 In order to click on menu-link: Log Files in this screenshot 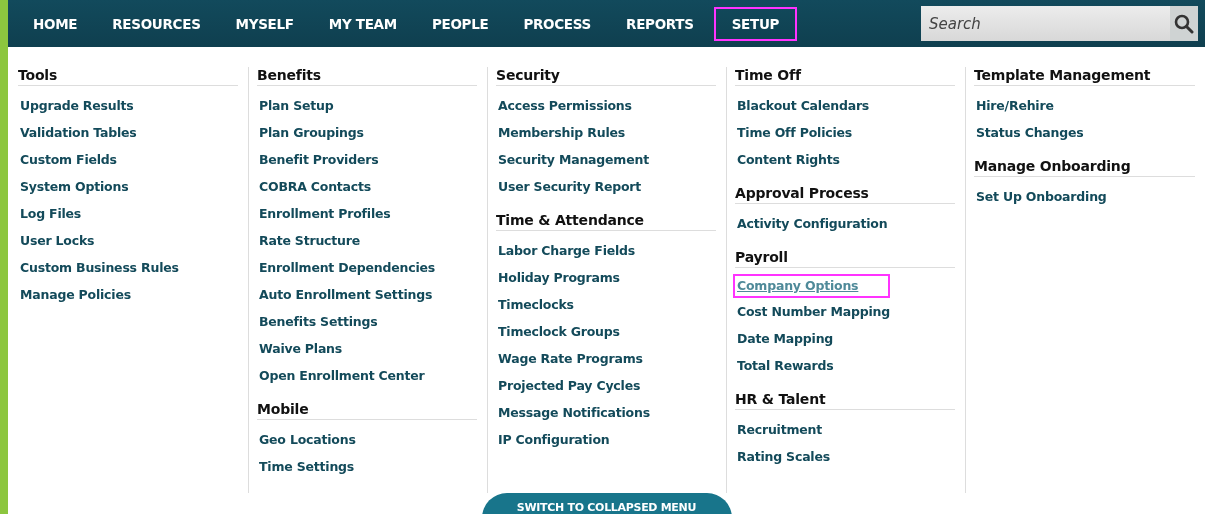, I will do `click(51, 213)`.